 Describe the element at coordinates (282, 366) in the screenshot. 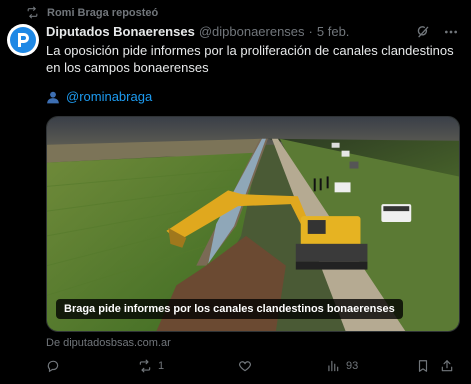

I see `like-button` at that location.